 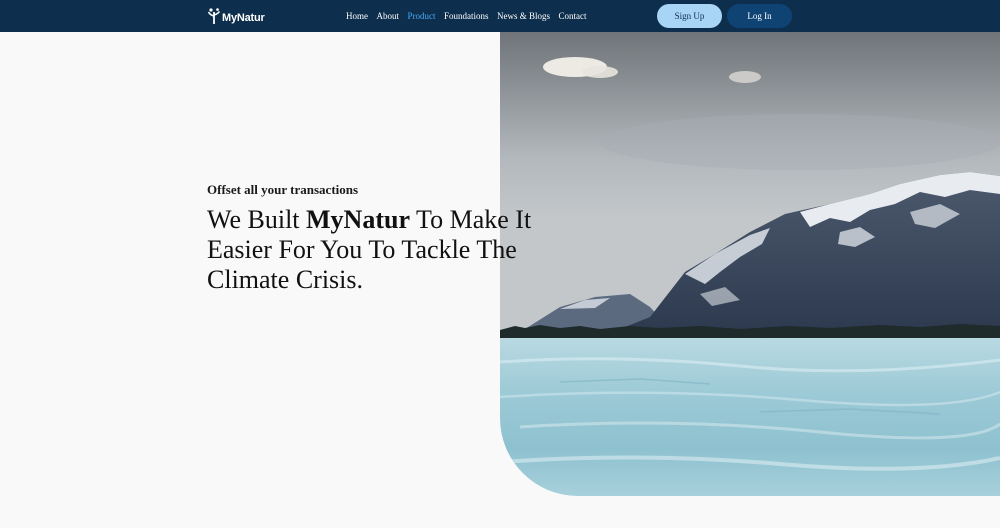 What do you see at coordinates (759, 16) in the screenshot?
I see `log-in-button: Log In` at bounding box center [759, 16].